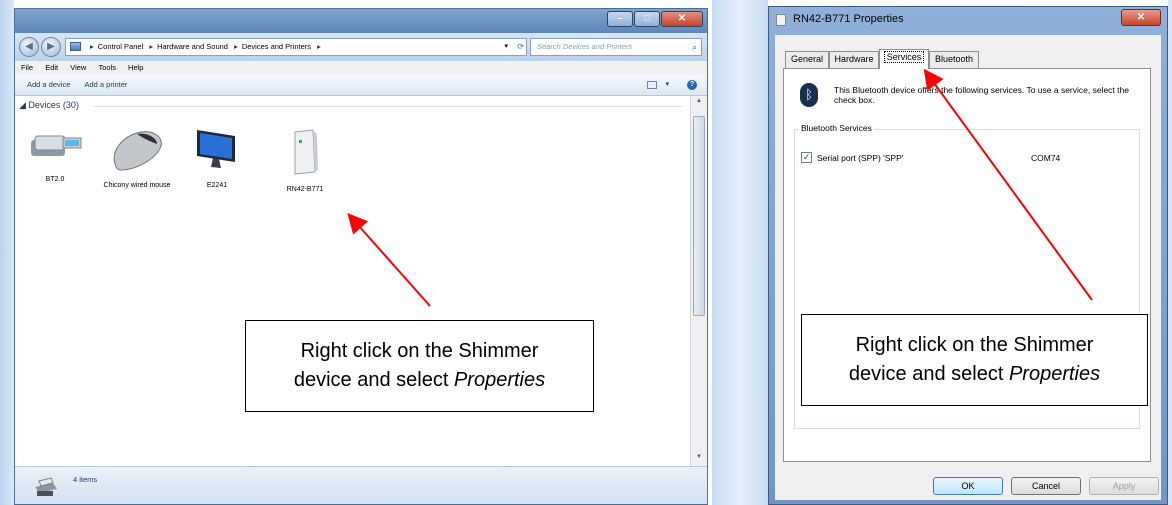 This screenshot has height=505, width=1172. I want to click on add-printer-button: Add a printer, so click(105, 84).